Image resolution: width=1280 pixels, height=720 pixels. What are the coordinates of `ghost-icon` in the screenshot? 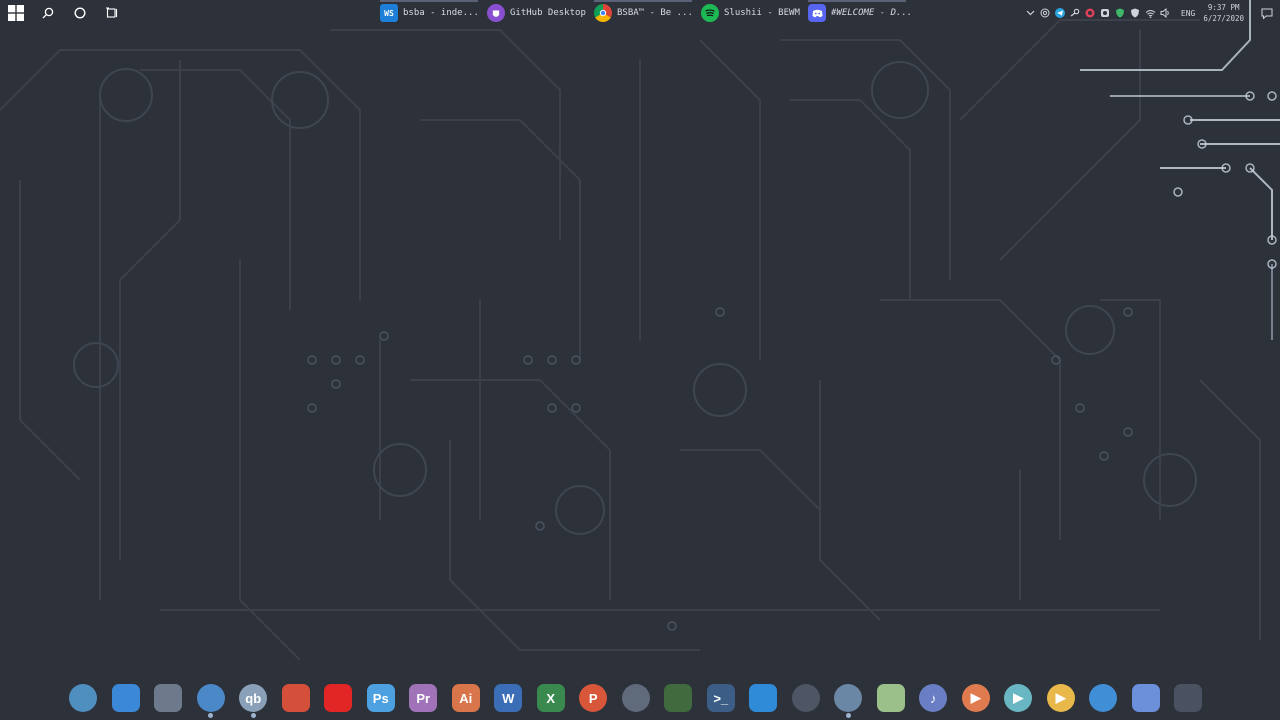 It's located at (890, 698).